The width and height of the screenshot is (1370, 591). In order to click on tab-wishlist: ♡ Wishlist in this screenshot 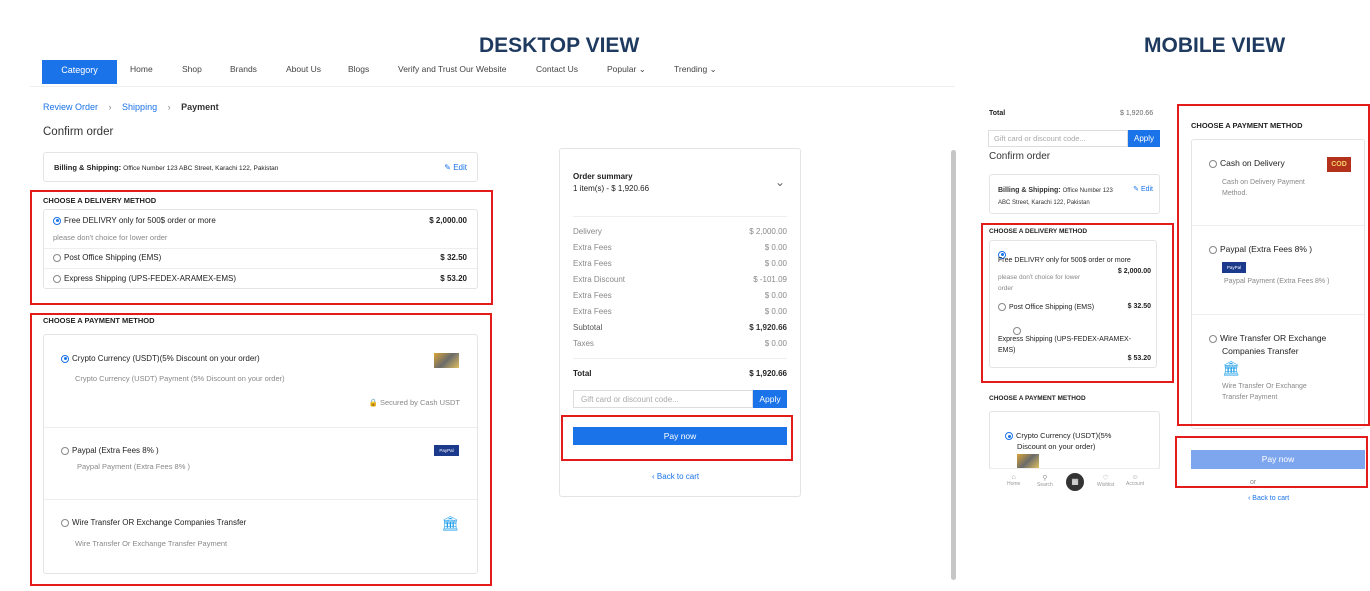, I will do `click(1105, 481)`.